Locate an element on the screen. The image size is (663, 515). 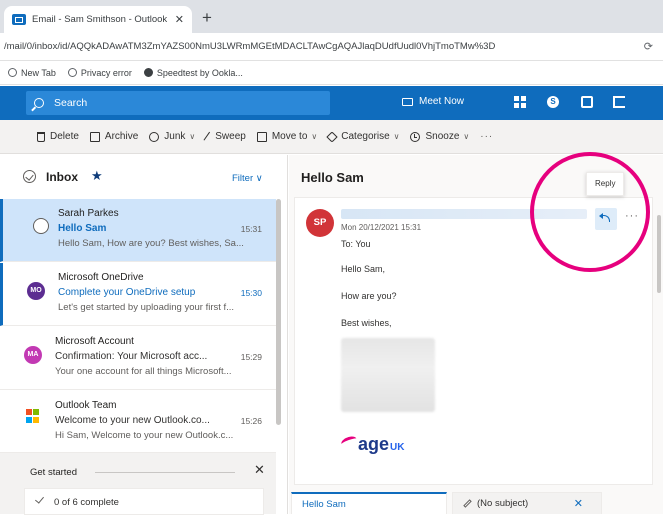
camera-icon is located at coordinates (407, 101).